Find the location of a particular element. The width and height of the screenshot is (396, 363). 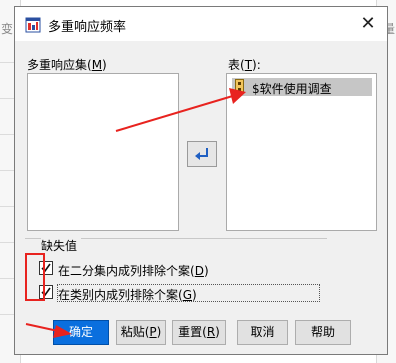

ok-button: 确定 is located at coordinates (81, 332).